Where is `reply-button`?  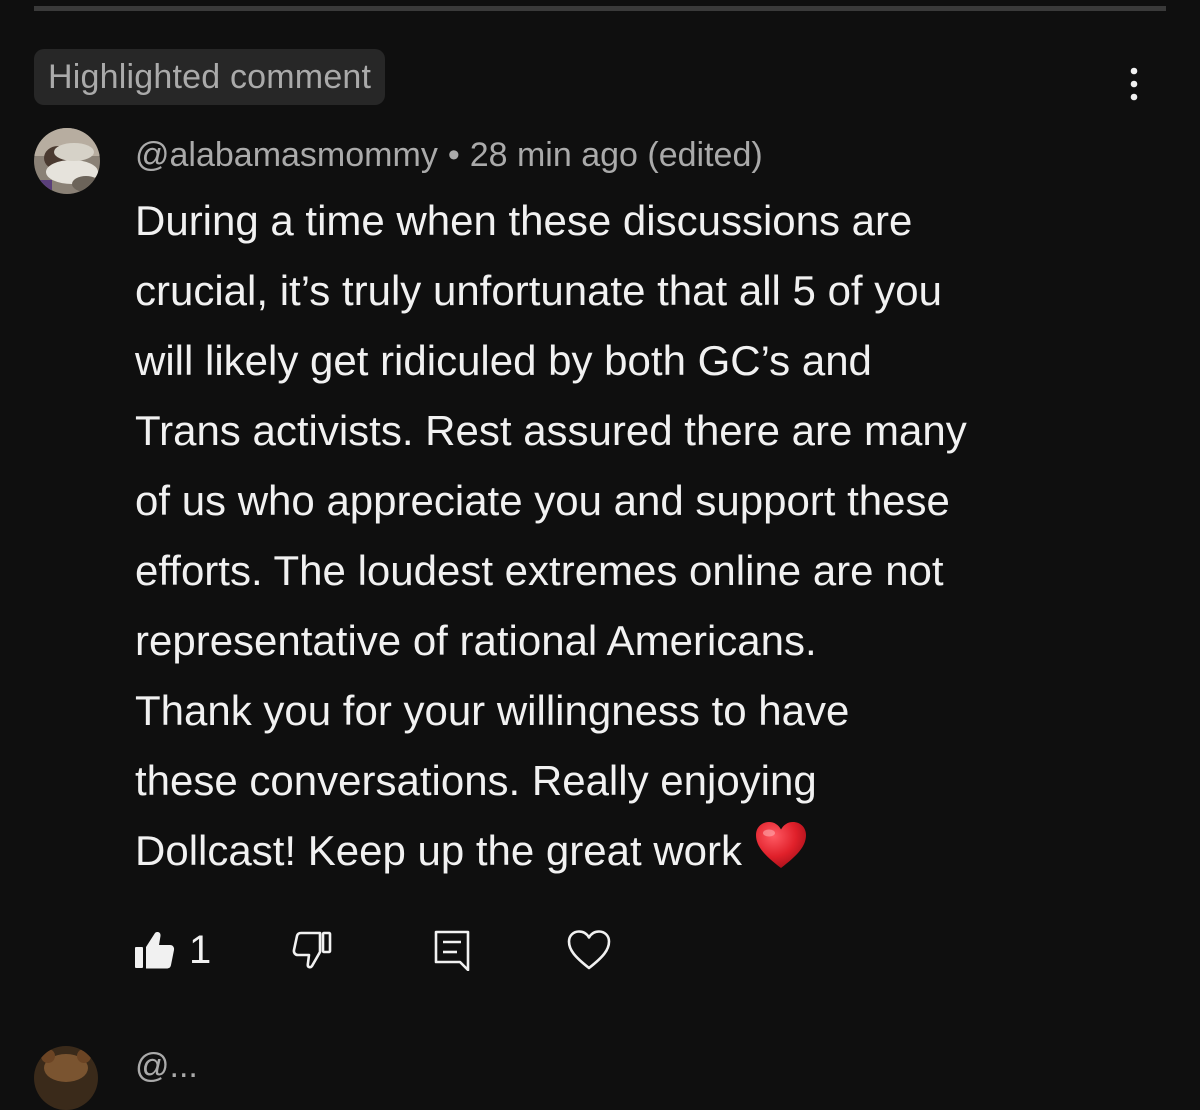 reply-button is located at coordinates (452, 950).